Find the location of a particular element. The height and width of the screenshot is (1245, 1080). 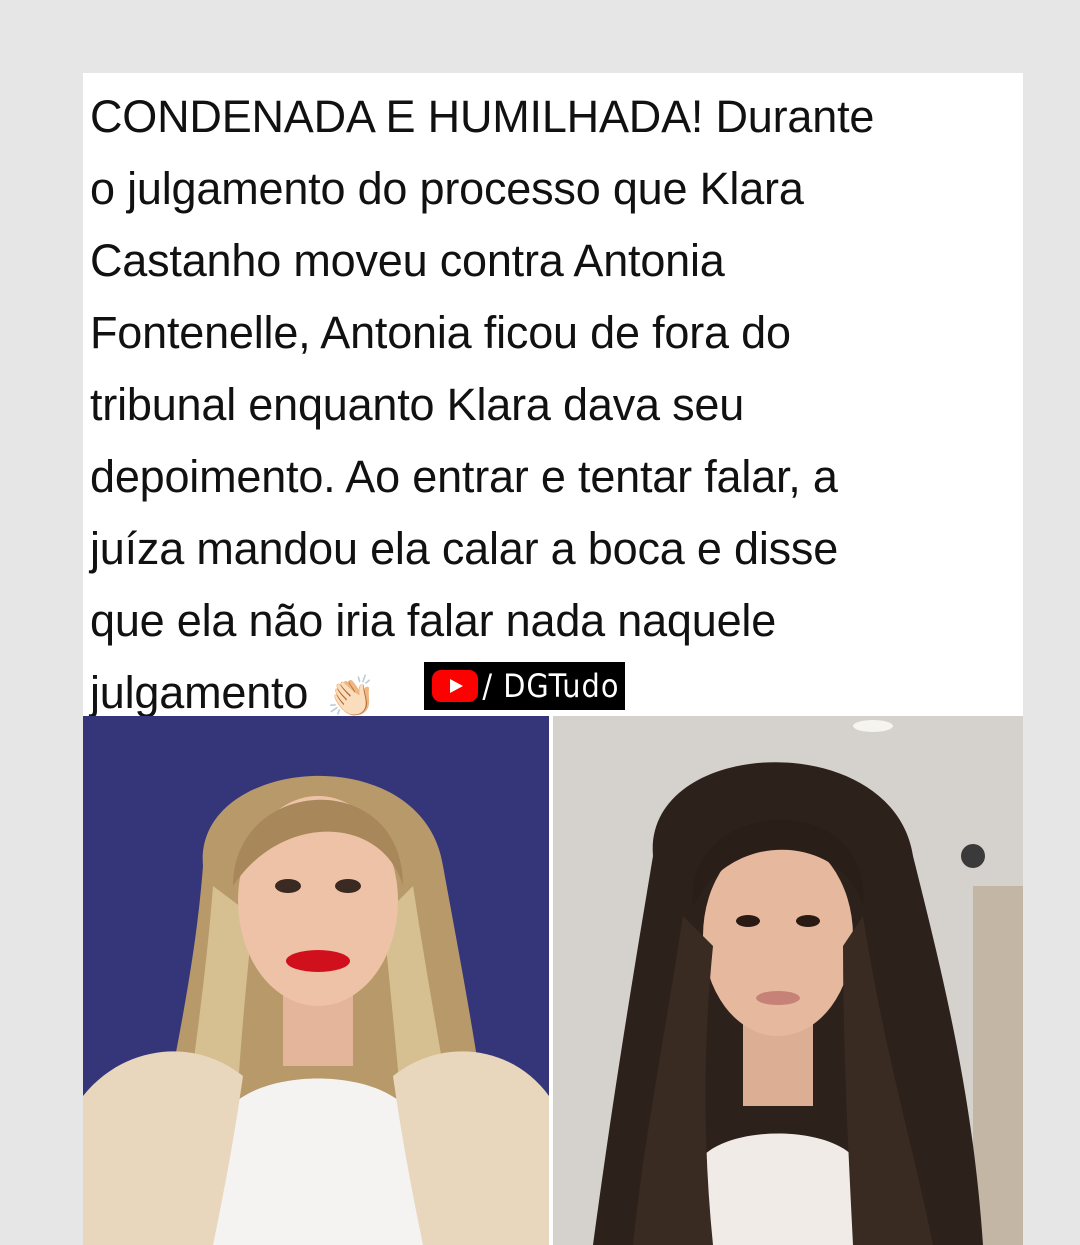

post-text-line: juíza mandou ela calar a boca e disse is located at coordinates (464, 548).